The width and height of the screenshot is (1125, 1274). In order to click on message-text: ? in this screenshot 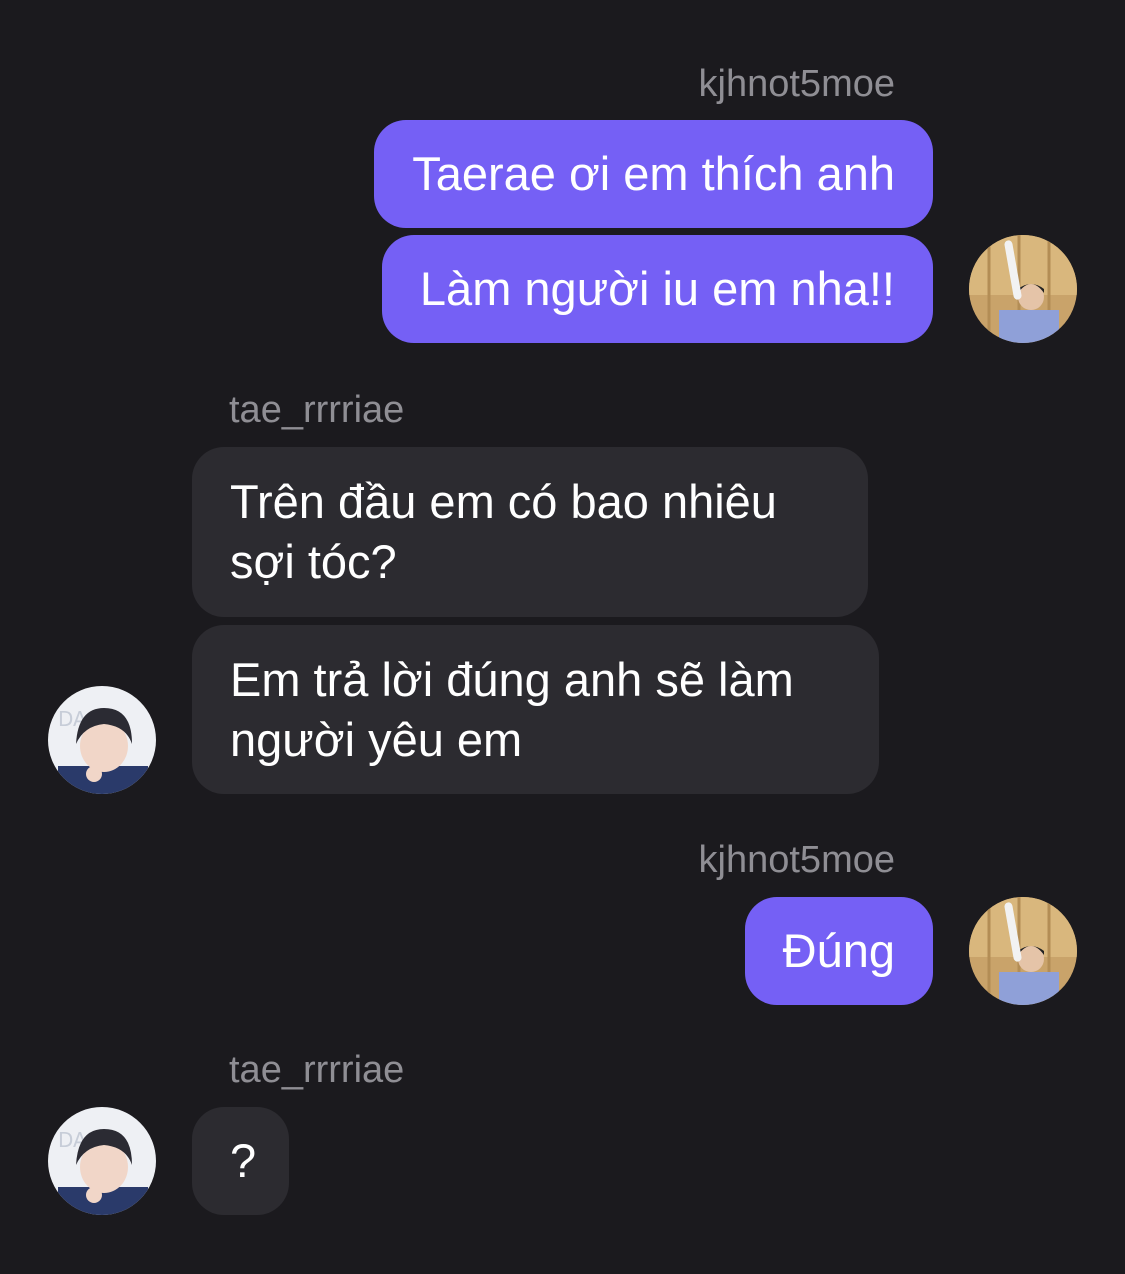, I will do `click(243, 1160)`.